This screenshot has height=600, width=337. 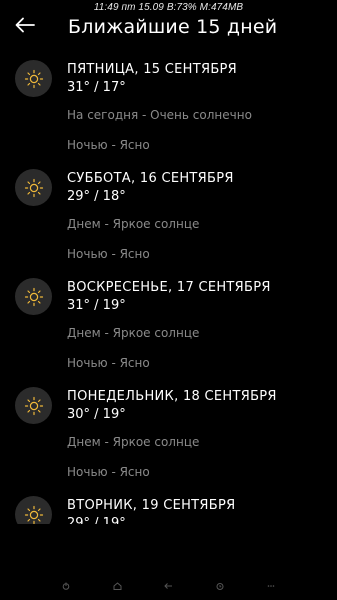 I want to click on navigation-bar, so click(x=168, y=586).